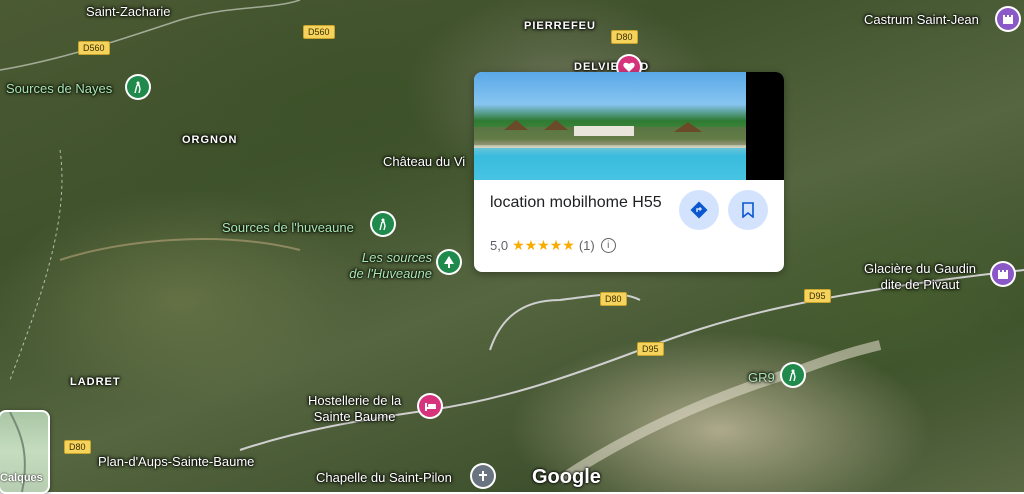  What do you see at coordinates (288, 227) in the screenshot?
I see `place-label: Sources de l'huveaune` at bounding box center [288, 227].